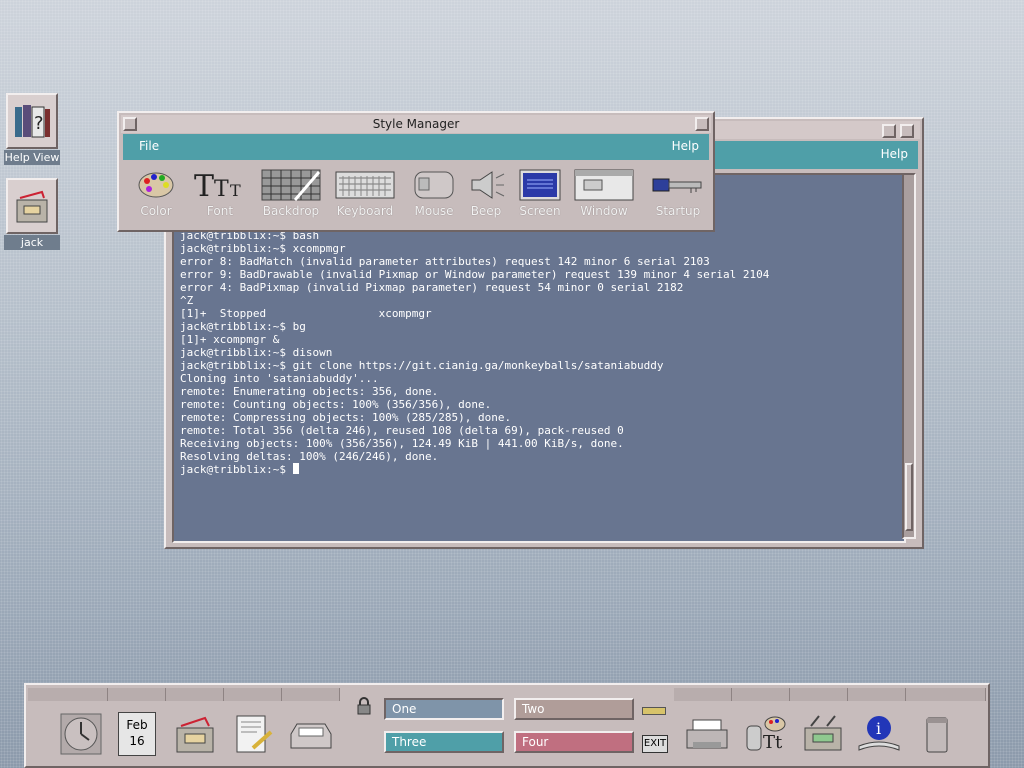 The width and height of the screenshot is (1024, 768). What do you see at coordinates (130, 124) in the screenshot?
I see `window-menu-button` at bounding box center [130, 124].